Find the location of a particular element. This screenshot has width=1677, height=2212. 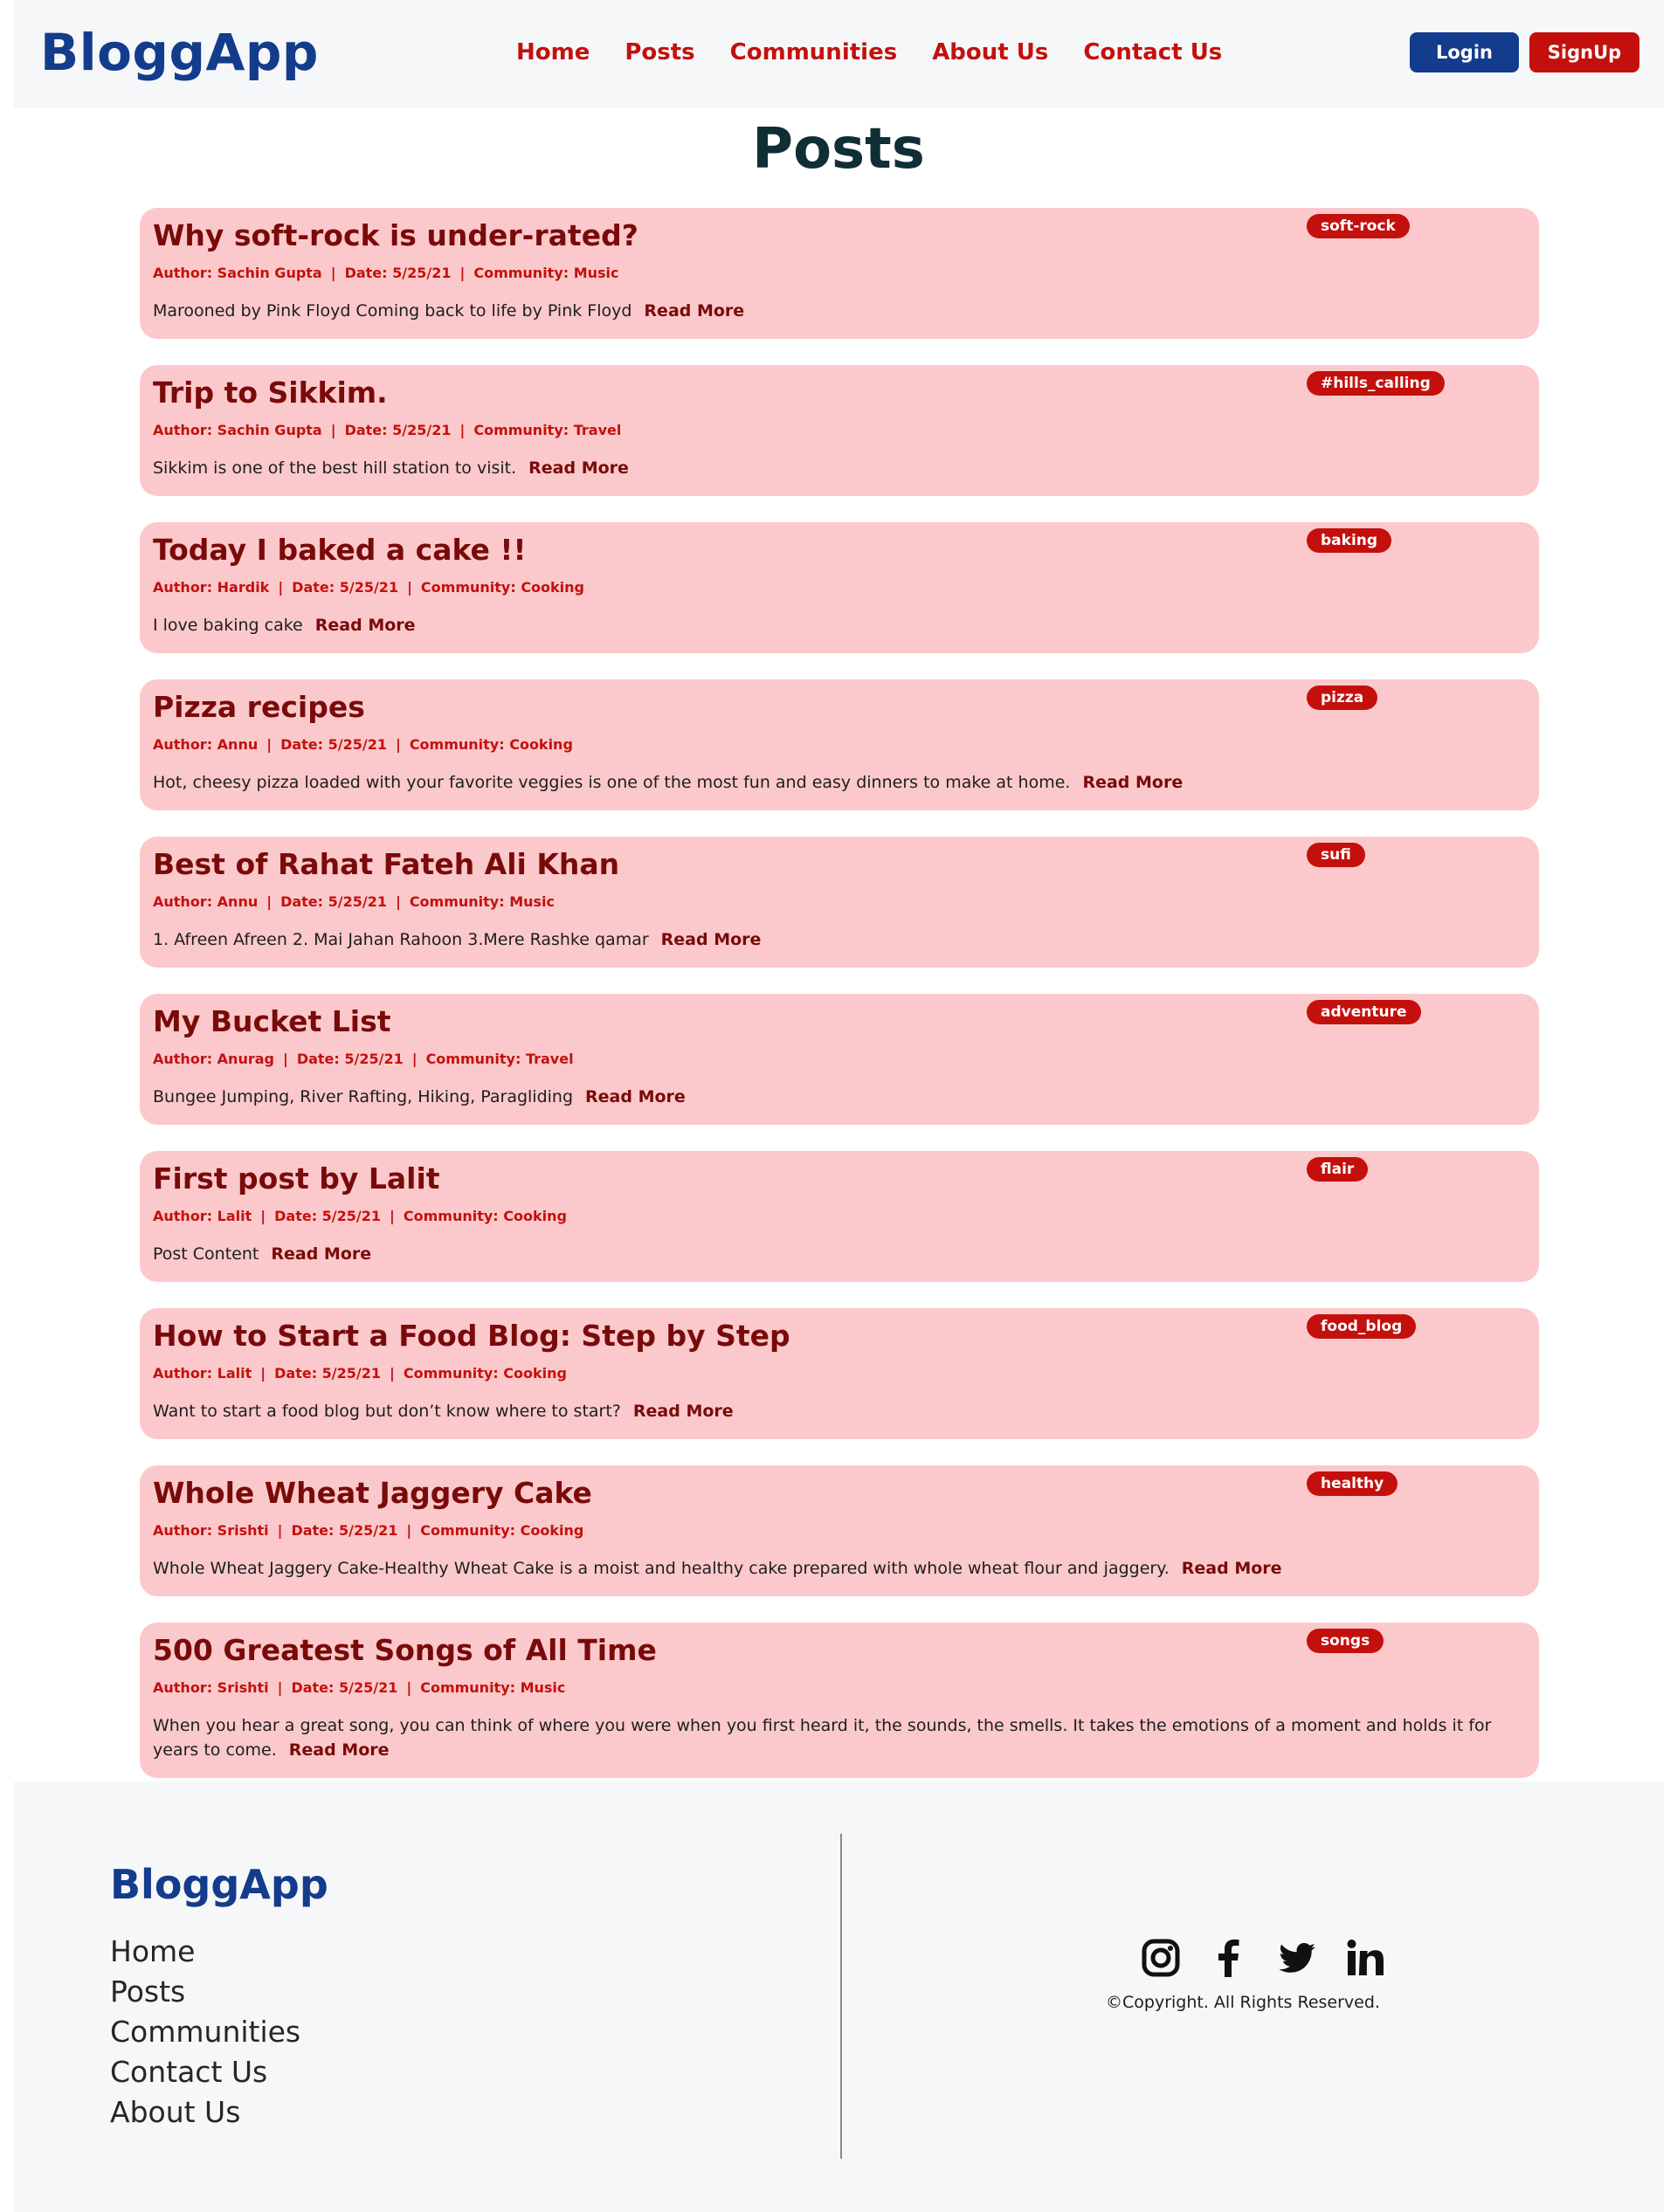

post-title: Pizza recipes is located at coordinates (259, 707).